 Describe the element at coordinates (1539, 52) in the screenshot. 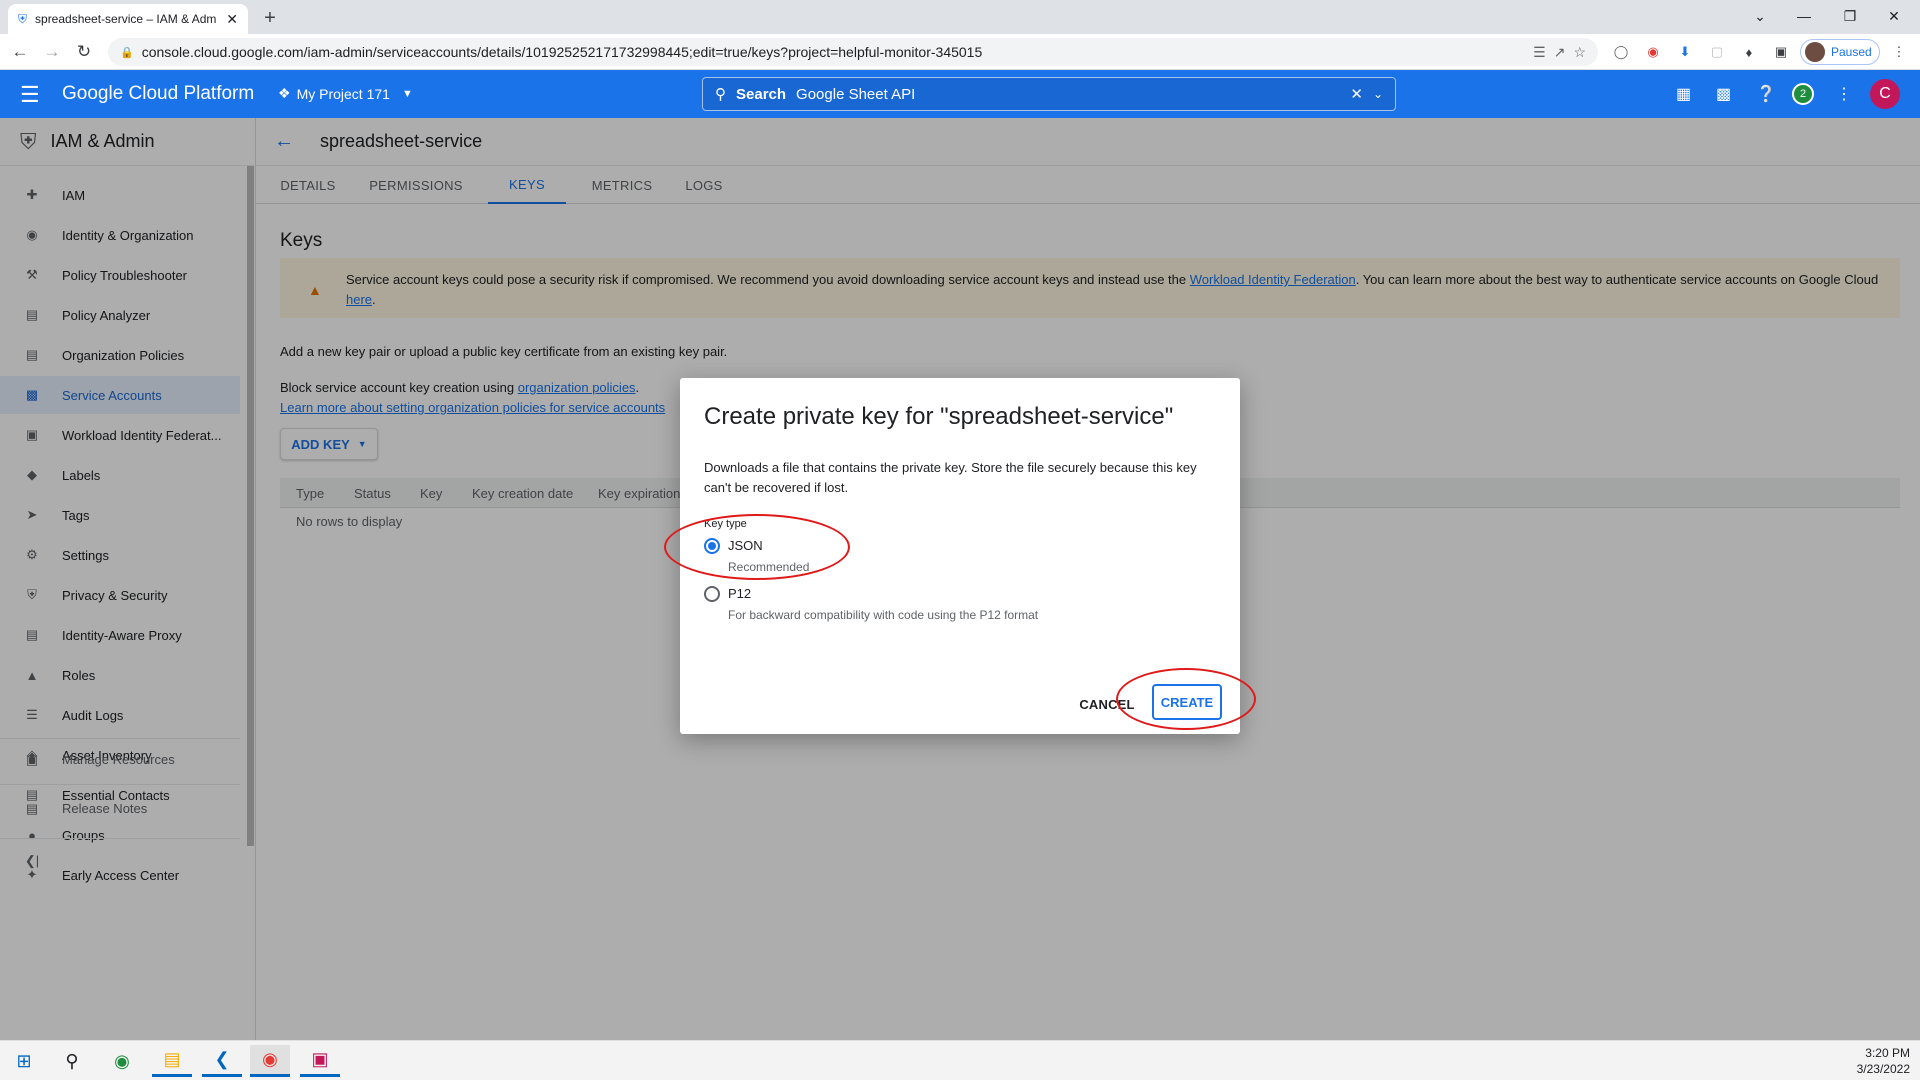

I see `translate-icon: ☰` at that location.